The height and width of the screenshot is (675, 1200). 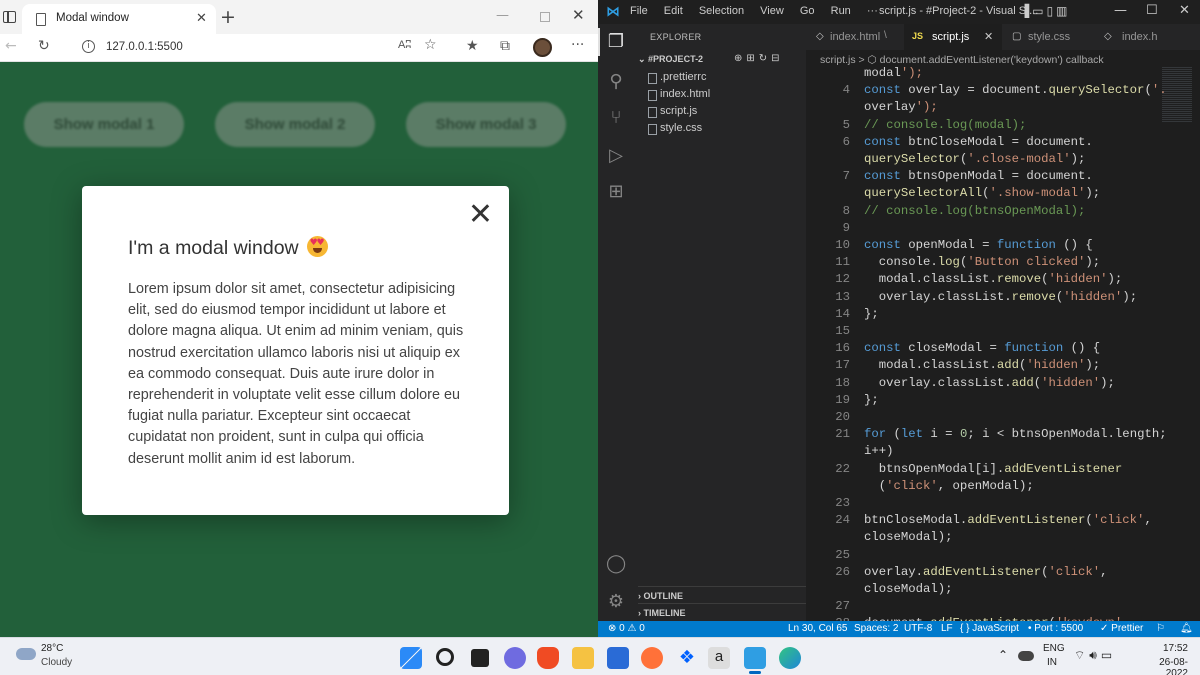 What do you see at coordinates (1048, 37) in the screenshot?
I see `tab-style-css: ▢ style.css` at bounding box center [1048, 37].